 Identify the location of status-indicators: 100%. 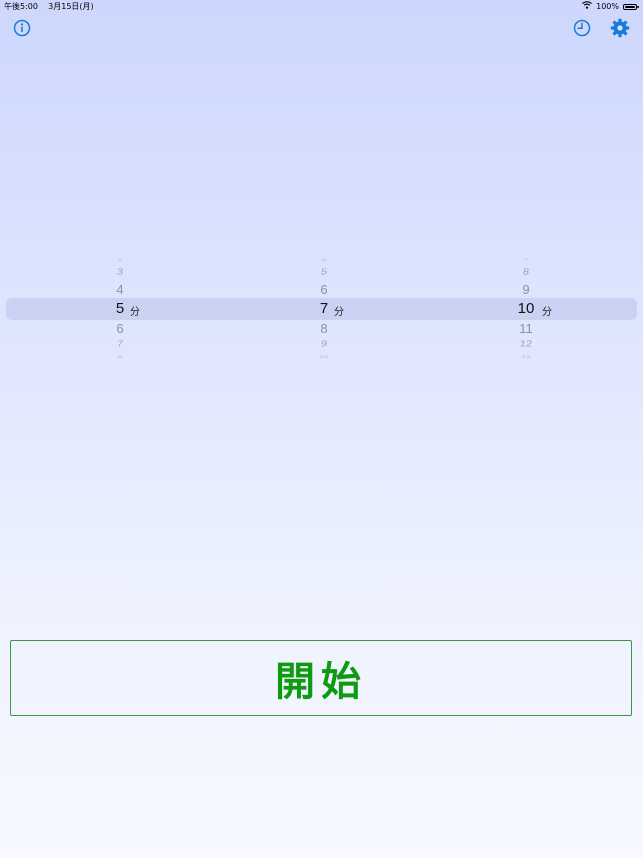
(610, 7).